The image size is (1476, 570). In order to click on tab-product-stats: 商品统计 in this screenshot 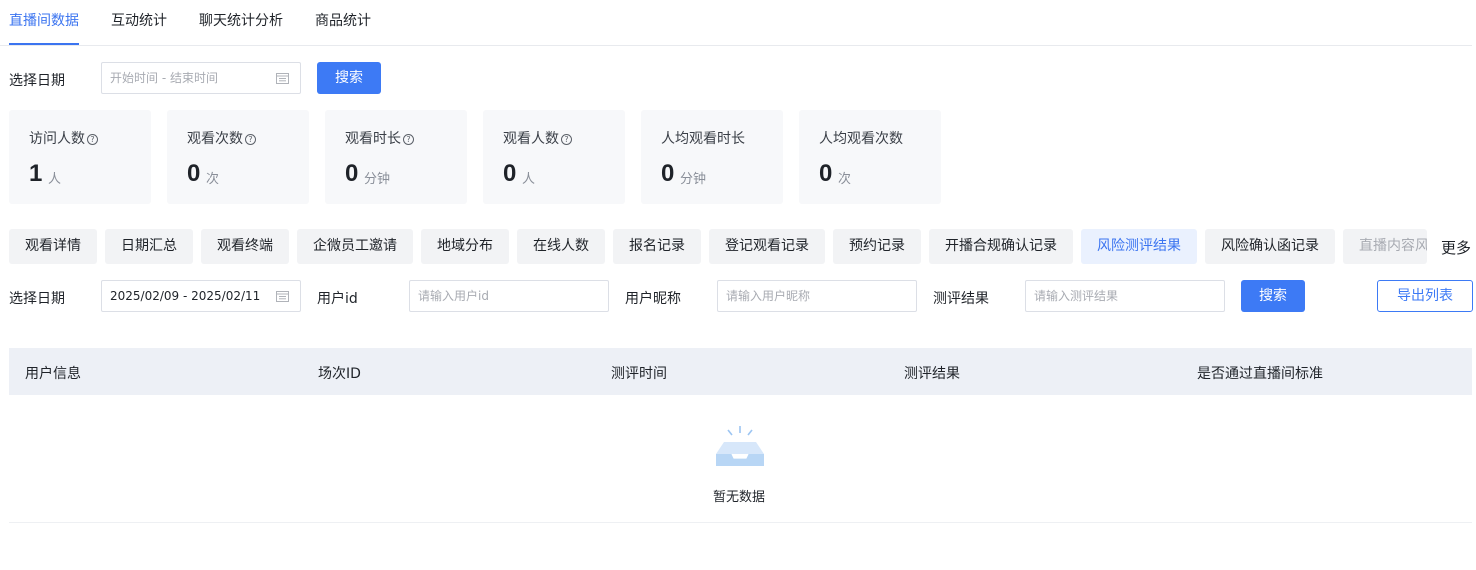, I will do `click(343, 20)`.